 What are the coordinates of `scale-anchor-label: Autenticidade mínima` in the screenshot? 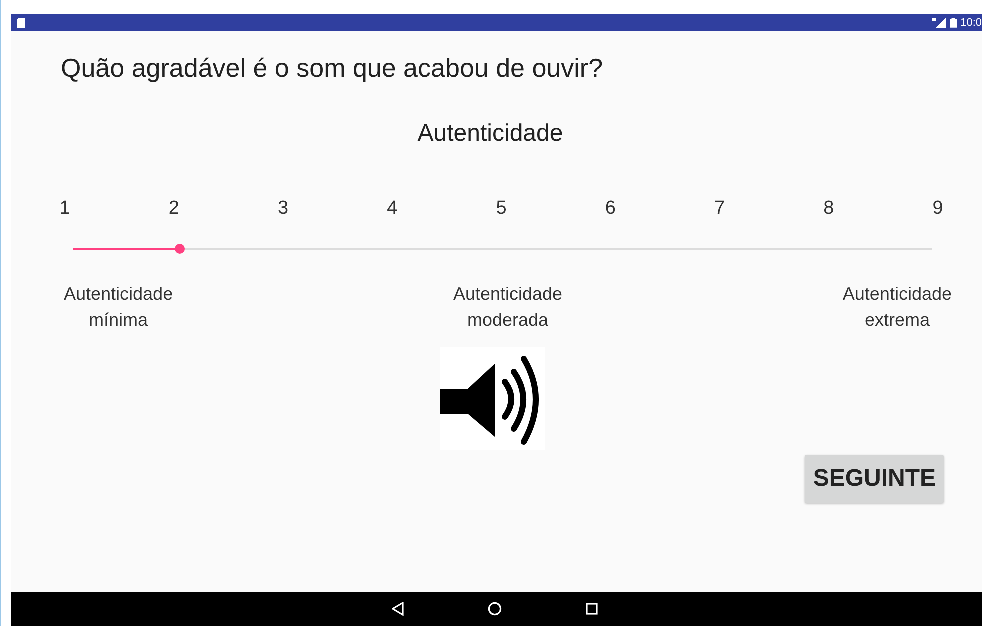 It's located at (119, 307).